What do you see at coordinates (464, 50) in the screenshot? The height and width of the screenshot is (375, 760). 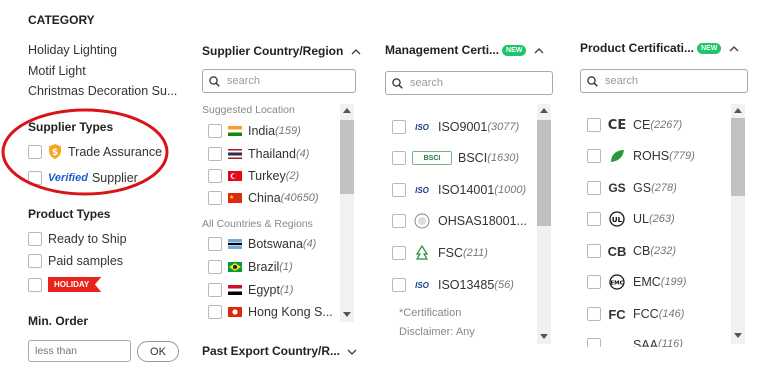 I see `management-cert-heading: Management Certi... NEW` at bounding box center [464, 50].